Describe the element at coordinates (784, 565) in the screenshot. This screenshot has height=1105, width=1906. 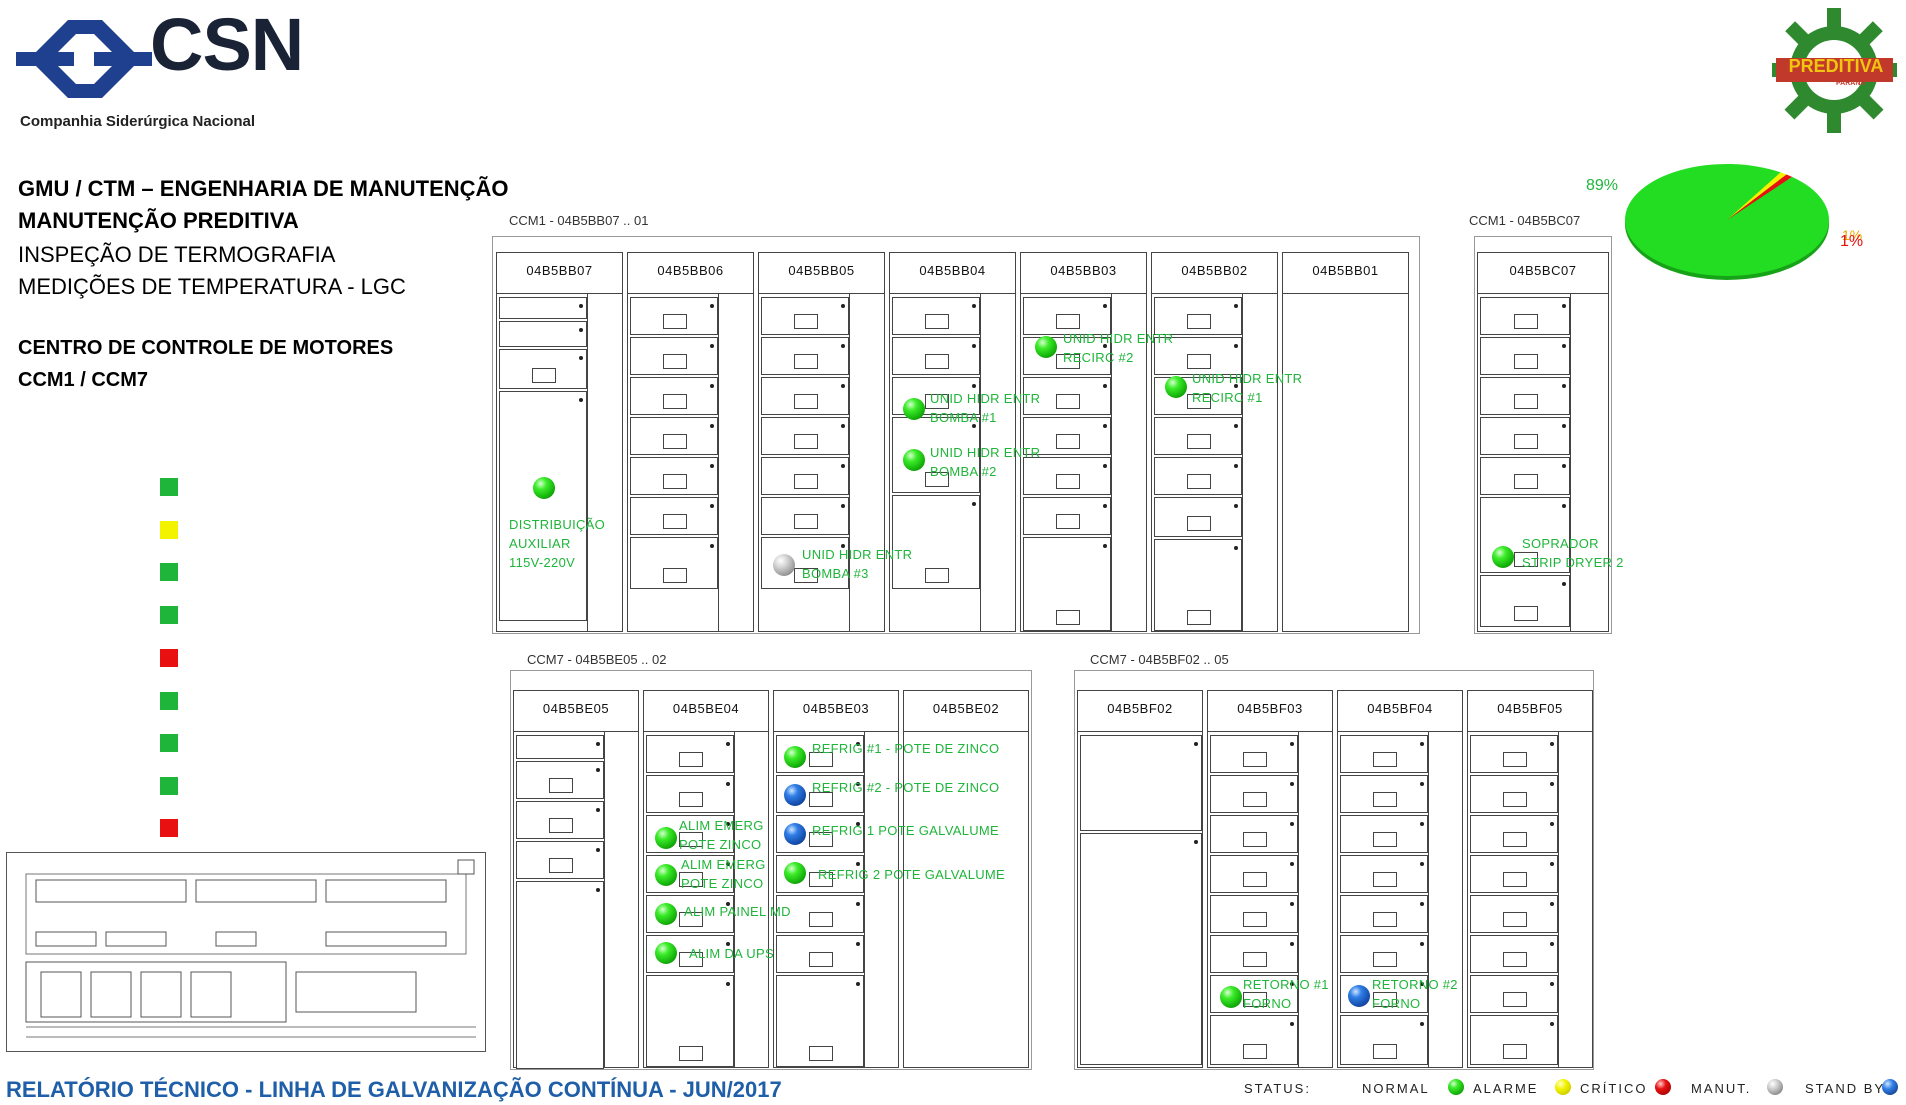
I see `status-ball-bomba3` at that location.